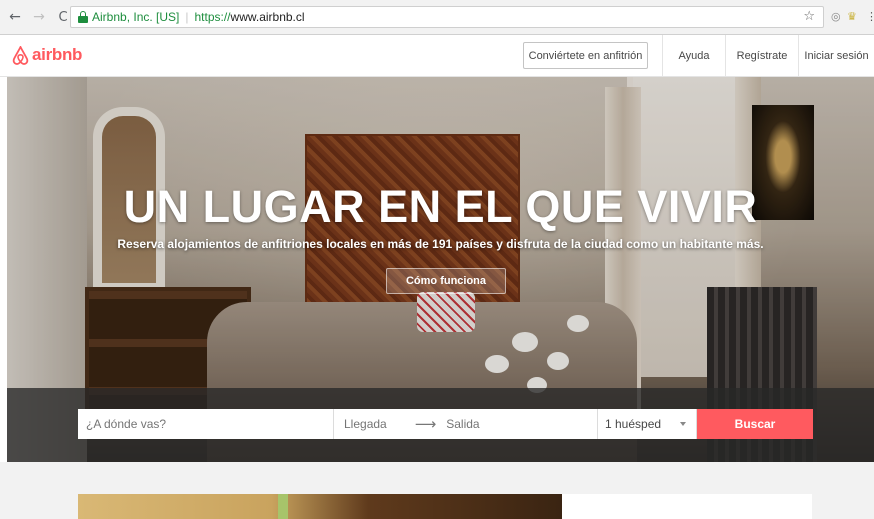 The height and width of the screenshot is (519, 874). Describe the element at coordinates (446, 281) in the screenshot. I see `how-it-works-button: Cómo funciona` at that location.